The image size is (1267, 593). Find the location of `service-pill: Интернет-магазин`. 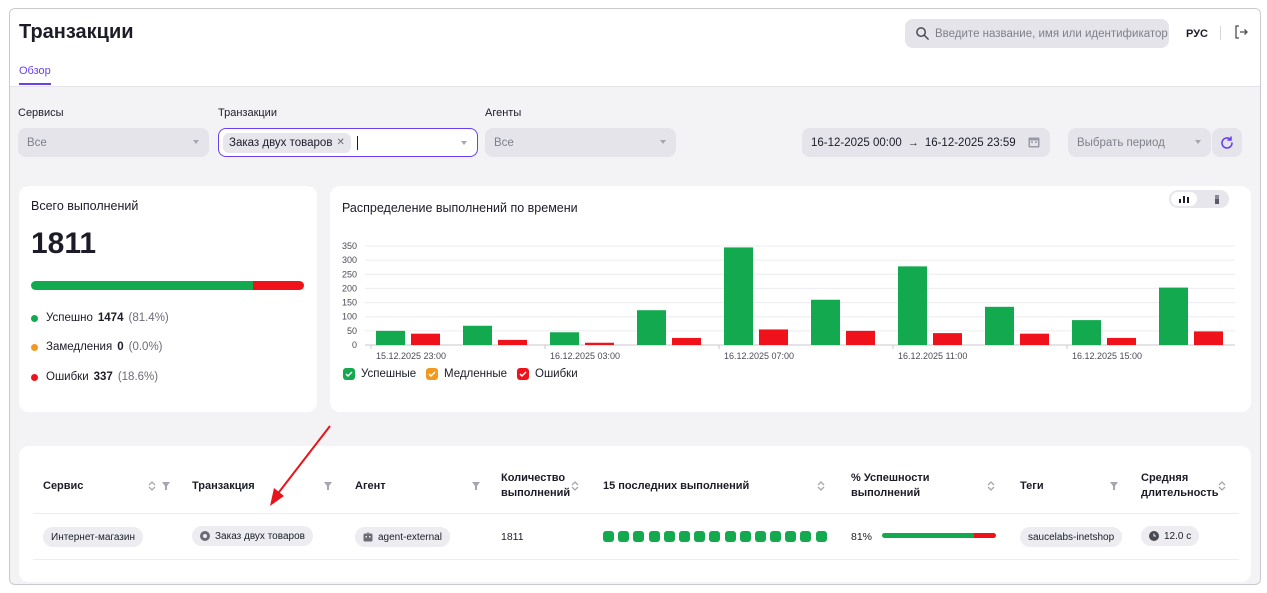

service-pill: Интернет-магазин is located at coordinates (93, 537).